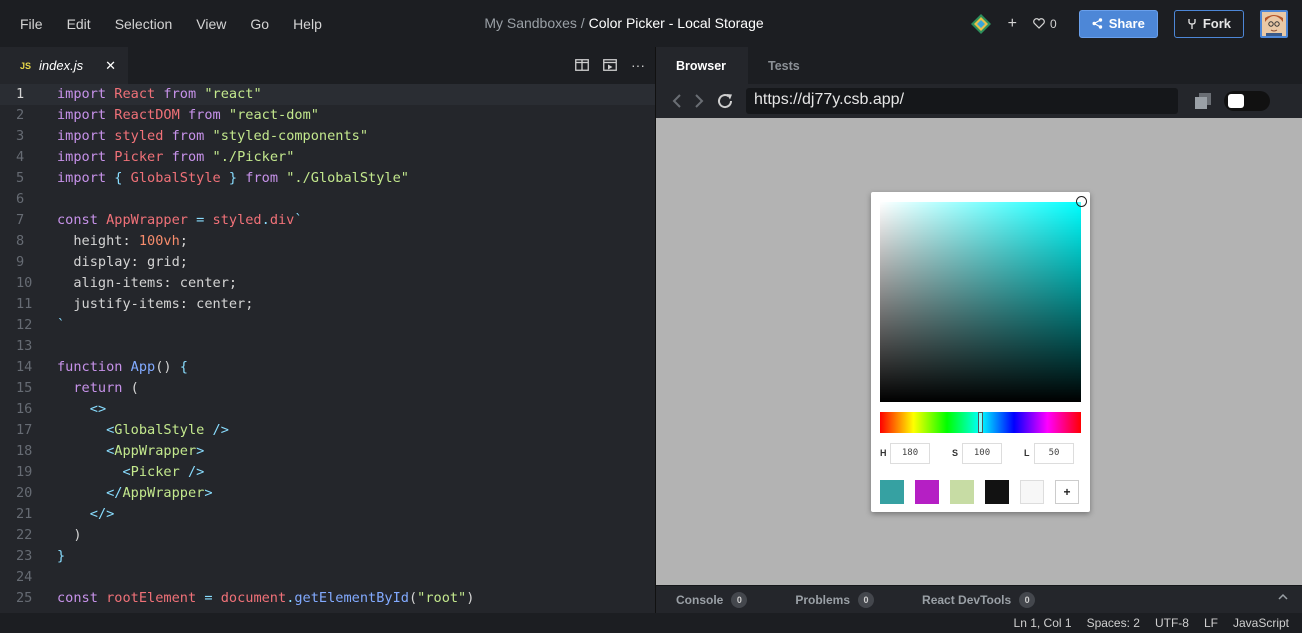 Image resolution: width=1302 pixels, height=633 pixels. Describe the element at coordinates (534, 23) in the screenshot. I see `breadcrumb-my-sandboxes: My Sandboxes /` at that location.